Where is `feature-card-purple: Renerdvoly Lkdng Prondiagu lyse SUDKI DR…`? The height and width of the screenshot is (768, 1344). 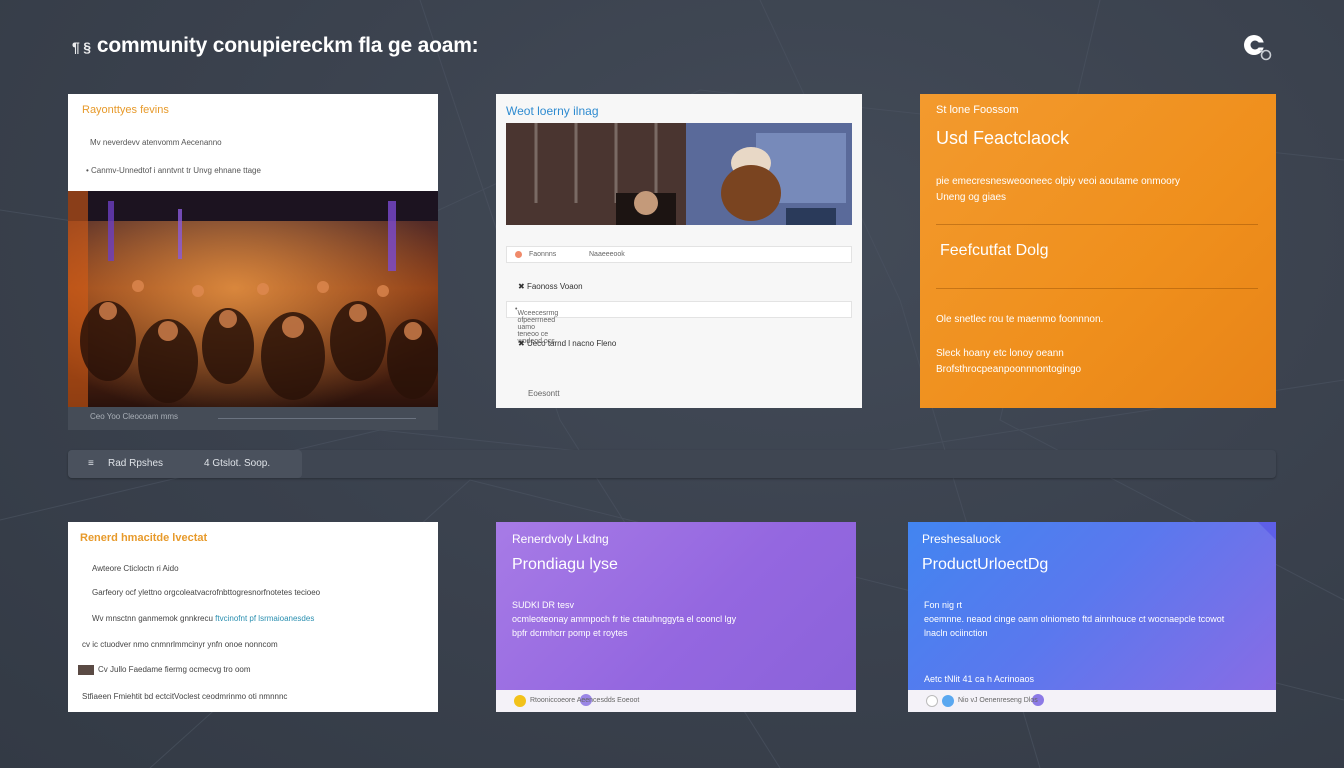 feature-card-purple: Renerdvoly Lkdng Prondiagu lyse SUDKI DR… is located at coordinates (676, 617).